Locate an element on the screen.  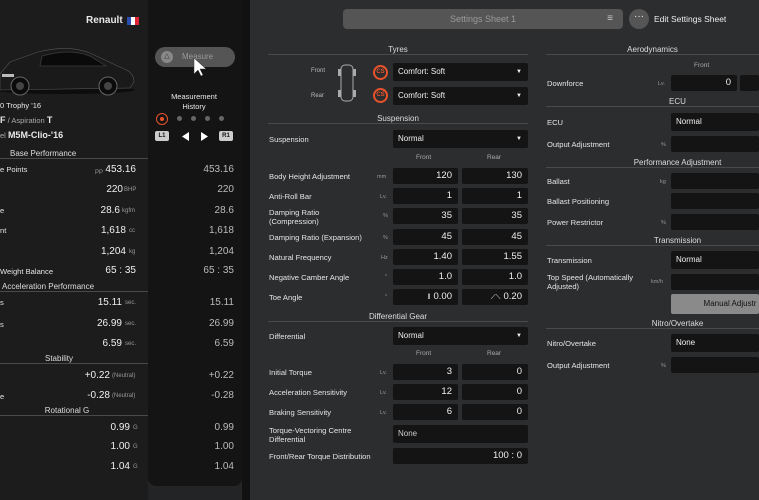
top-speed-input is located at coordinates (715, 282).